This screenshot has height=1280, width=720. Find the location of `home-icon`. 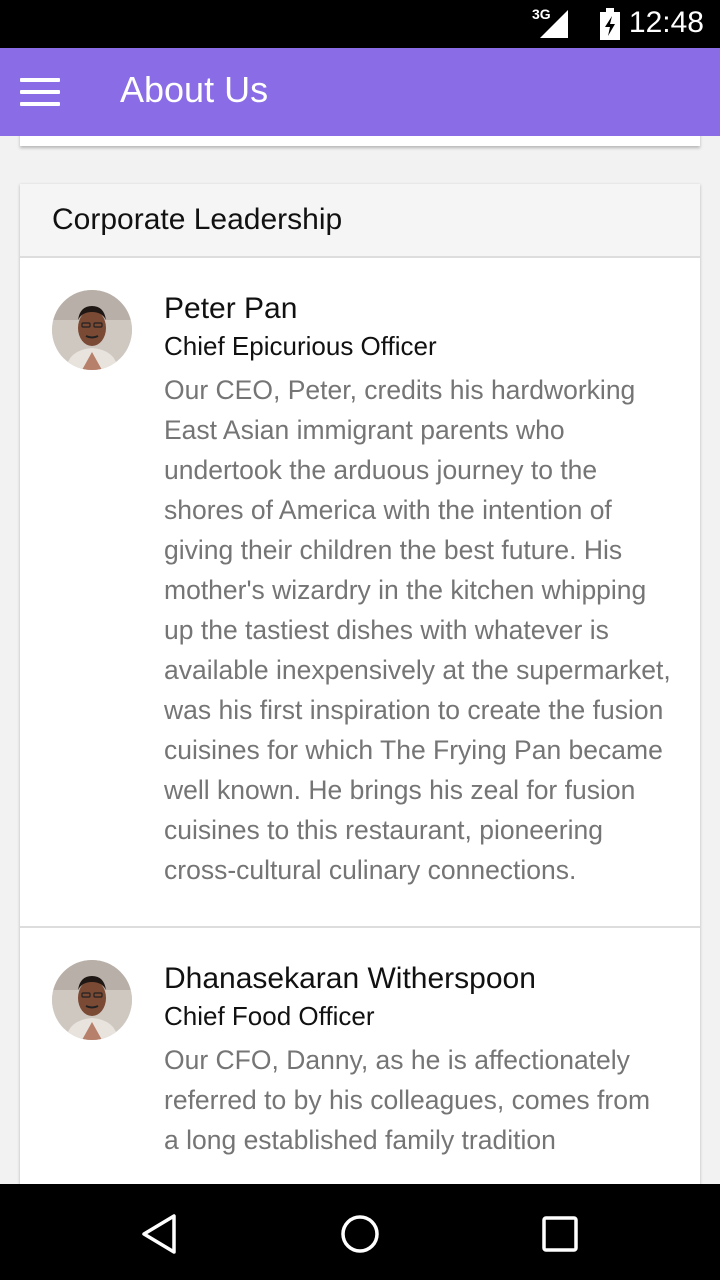

home-icon is located at coordinates (360, 1234).